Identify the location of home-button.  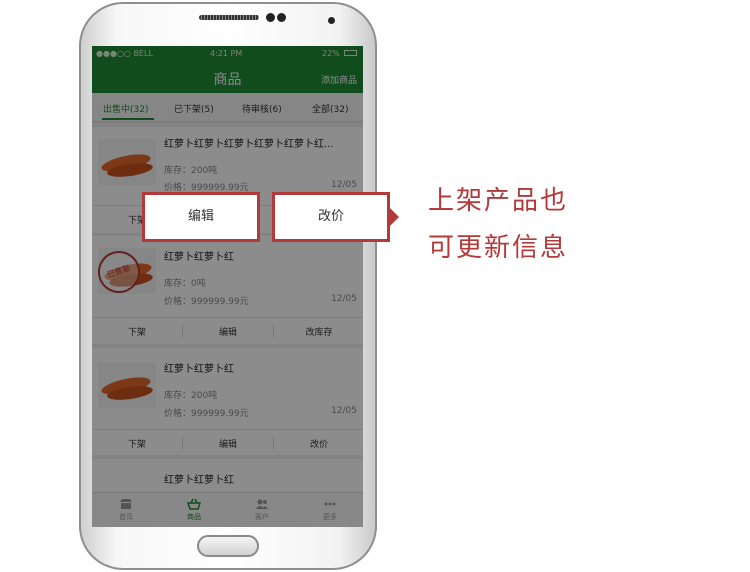
(228, 546).